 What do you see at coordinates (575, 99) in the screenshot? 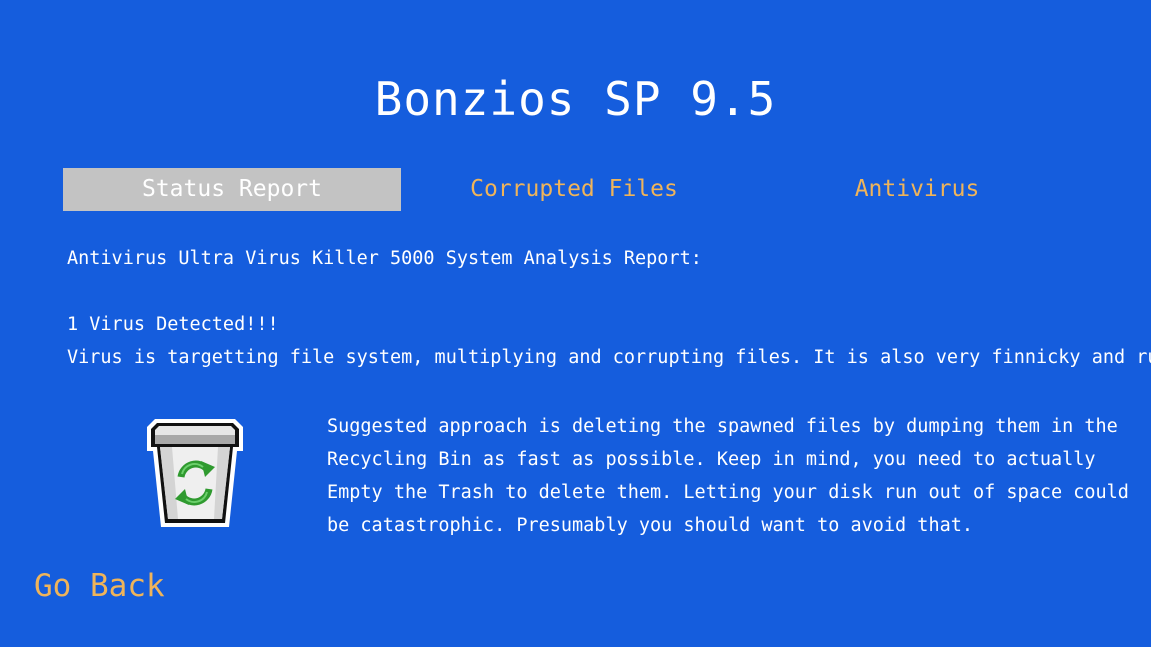
I see `page-title: Bonzios SP 9.5` at bounding box center [575, 99].